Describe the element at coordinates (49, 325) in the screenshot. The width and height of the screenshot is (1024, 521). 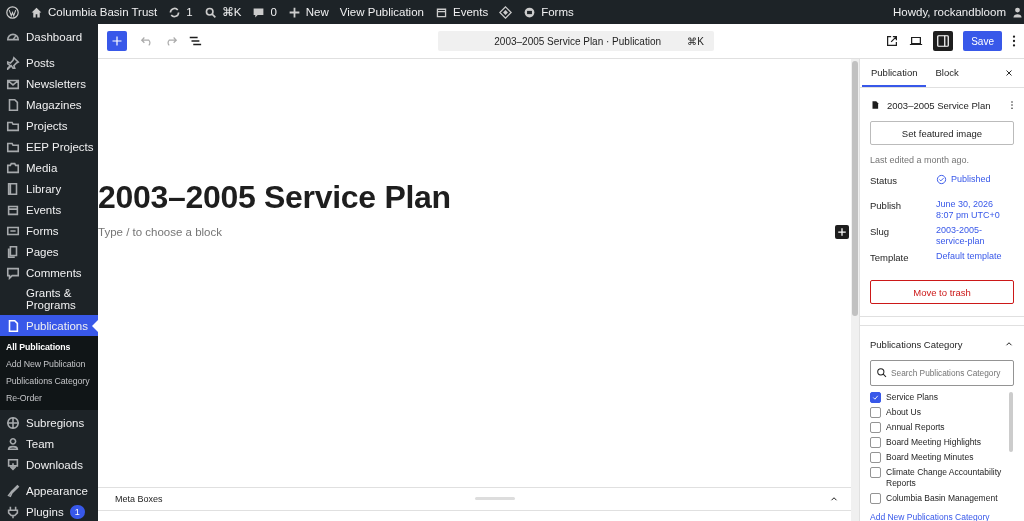
I see `menu-item: Publications` at that location.